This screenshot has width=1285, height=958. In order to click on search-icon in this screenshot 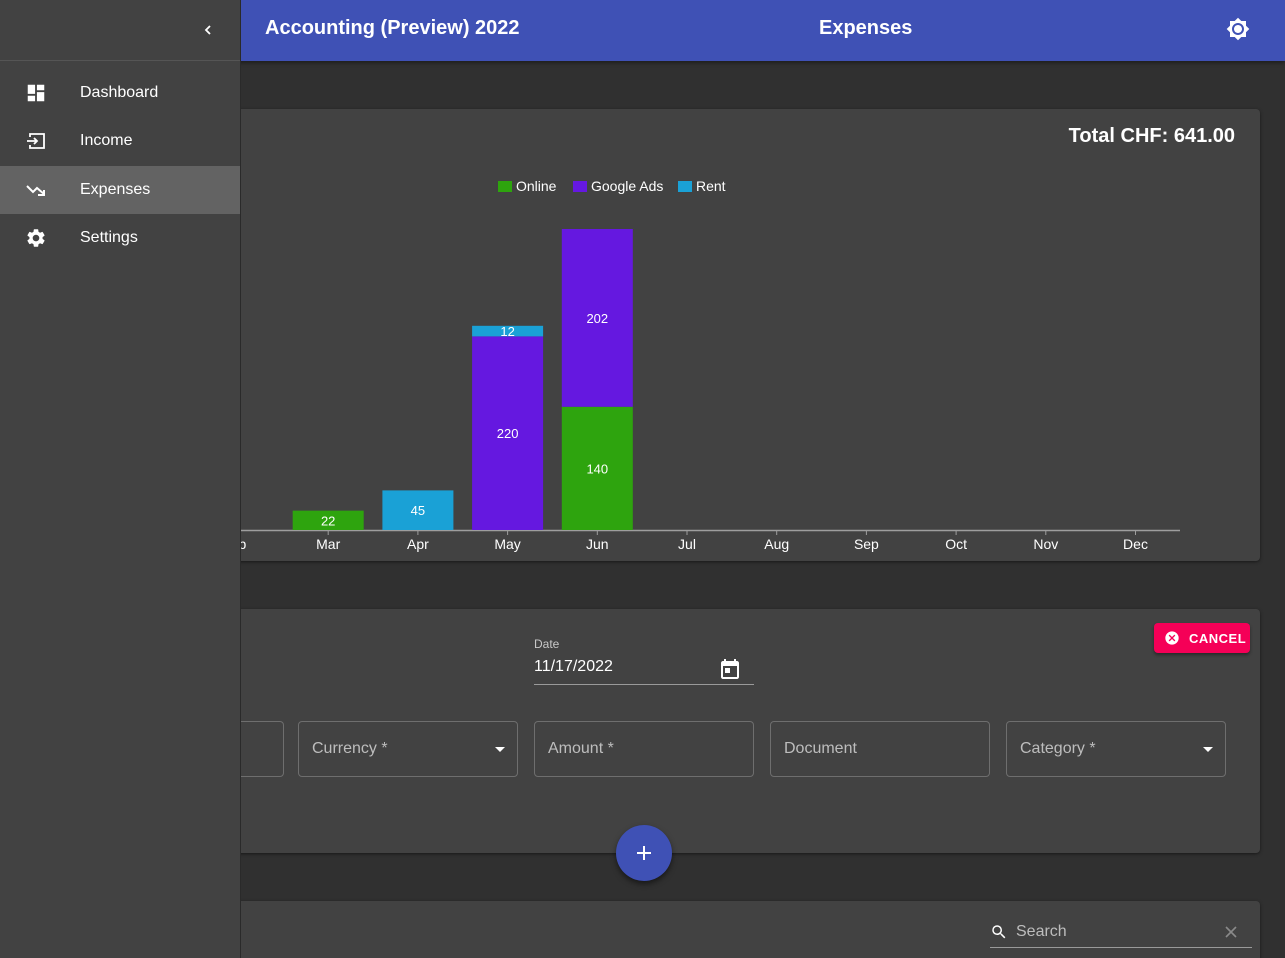, I will do `click(999, 934)`.